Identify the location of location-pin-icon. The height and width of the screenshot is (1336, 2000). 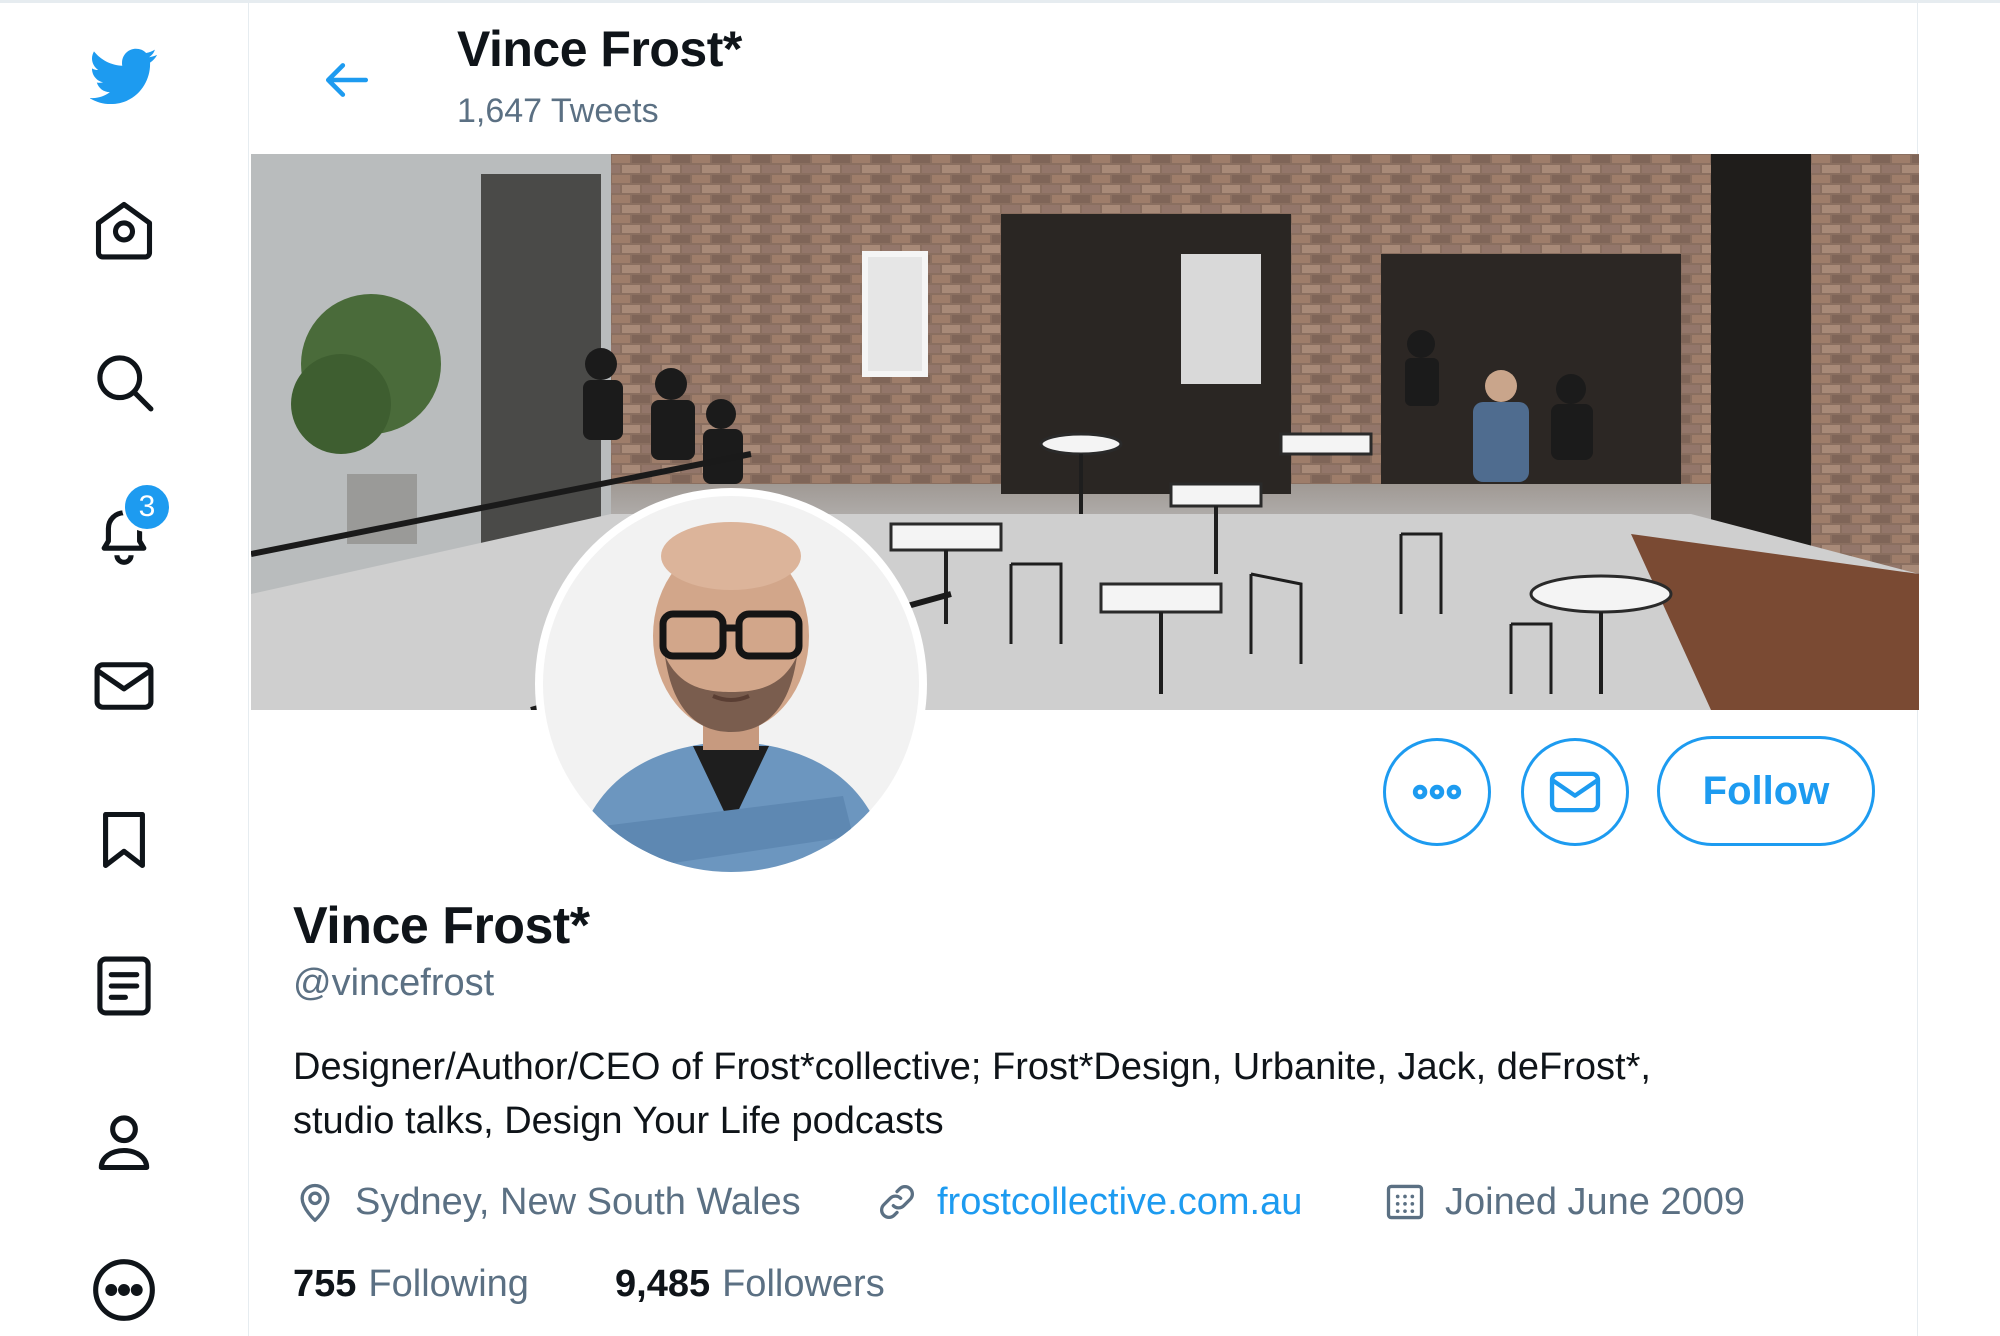
(315, 1202).